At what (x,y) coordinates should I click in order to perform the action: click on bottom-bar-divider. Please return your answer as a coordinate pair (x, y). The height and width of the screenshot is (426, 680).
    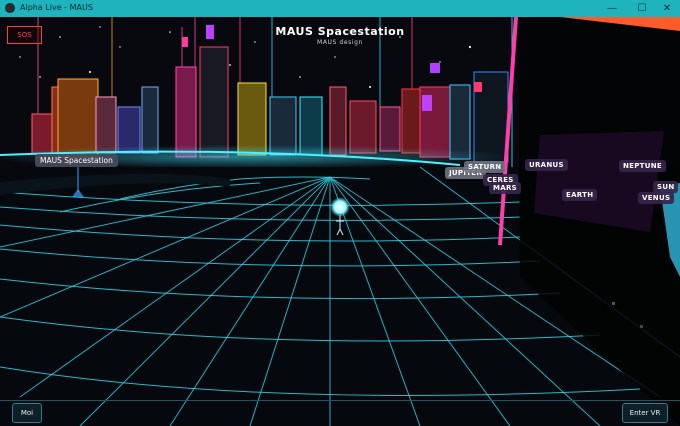
    Looking at the image, I should click on (340, 400).